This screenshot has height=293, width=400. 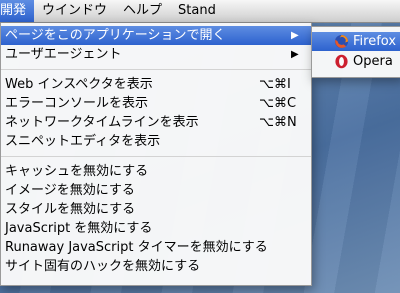 What do you see at coordinates (278, 103) in the screenshot?
I see `shortcut-label: ⌥⌘C` at bounding box center [278, 103].